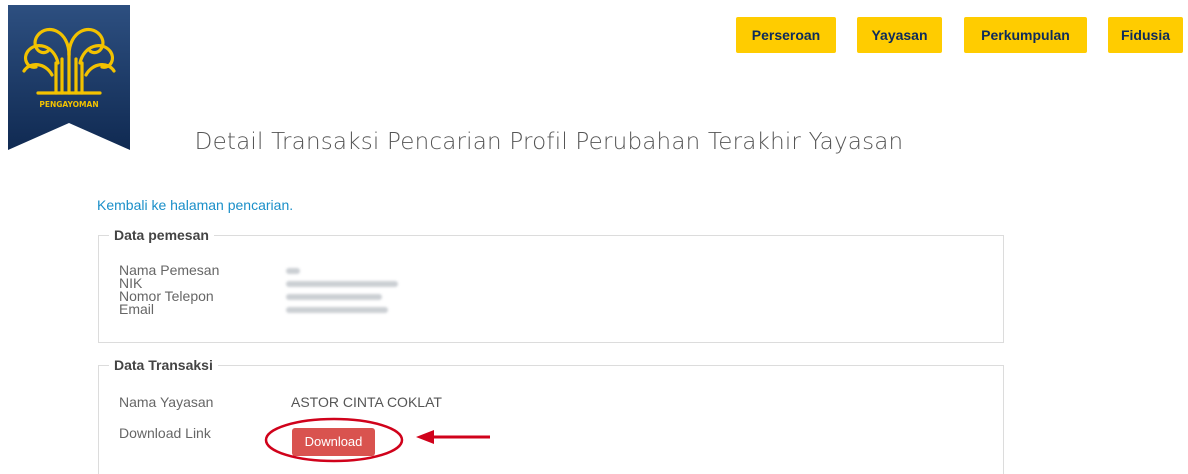 The image size is (1188, 474). Describe the element at coordinates (165, 433) in the screenshot. I see `download-link-label: Download Link` at that location.